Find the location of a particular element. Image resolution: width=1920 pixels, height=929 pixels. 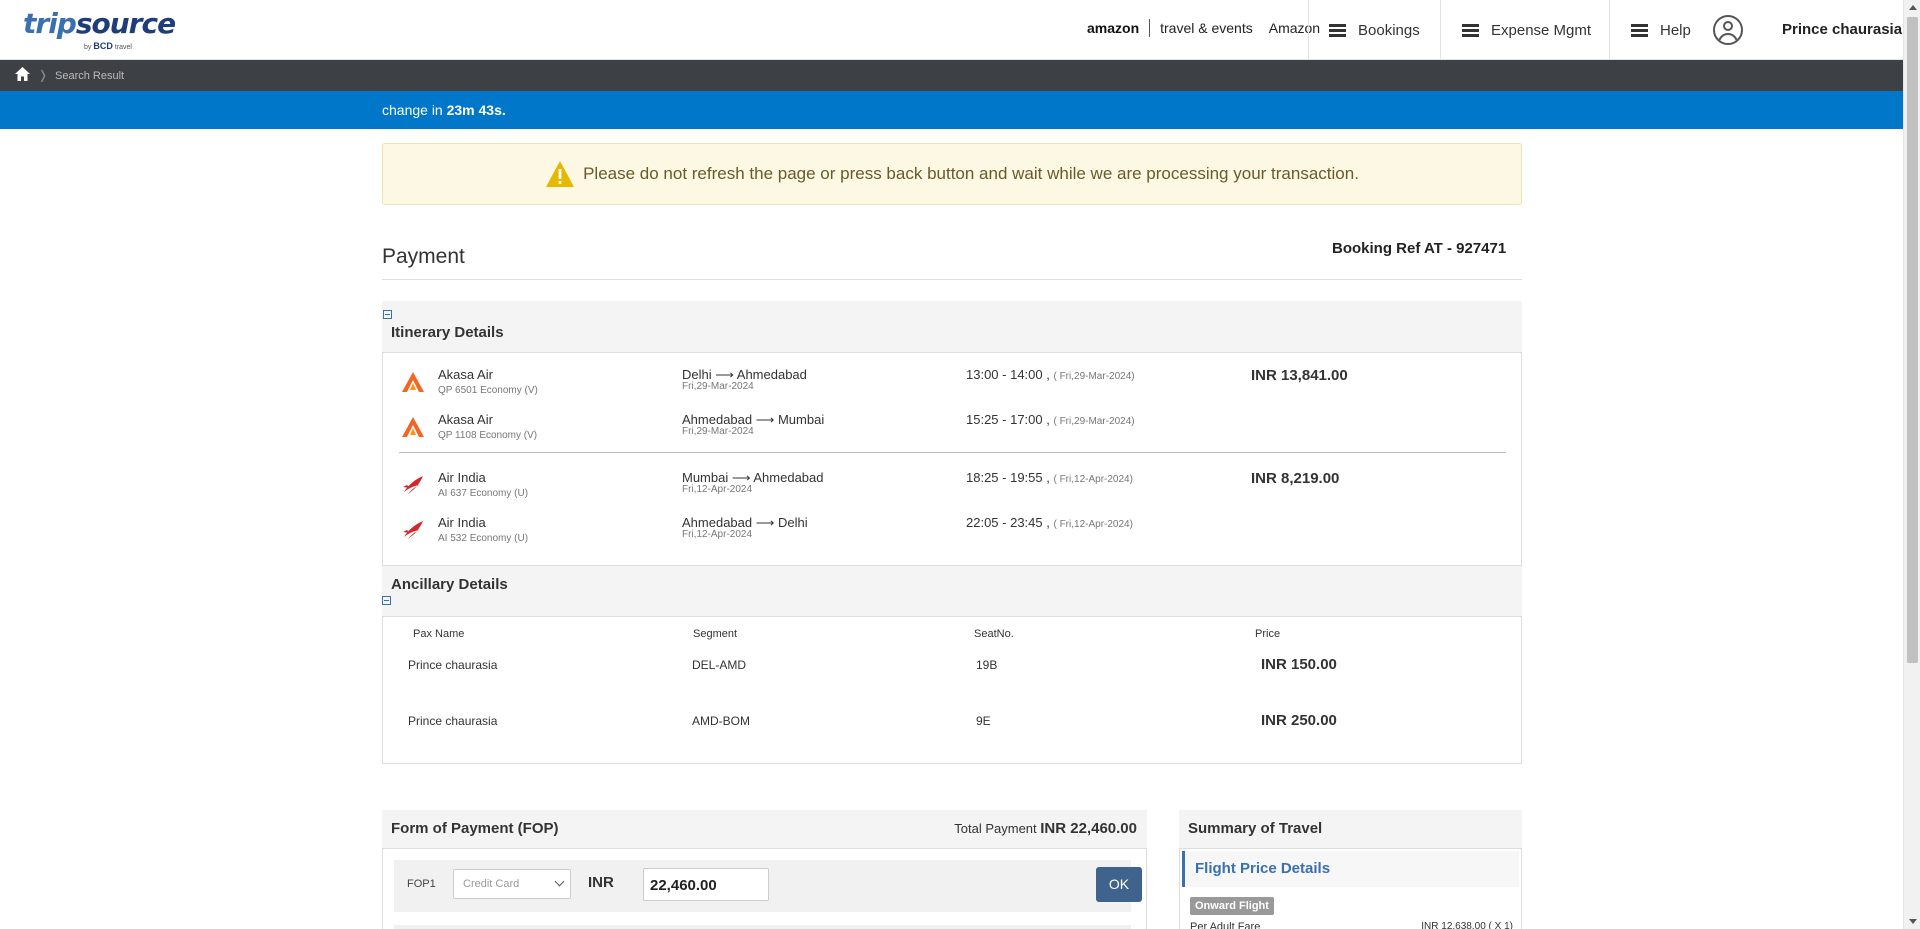

payment-amount-input: 22,460.00 is located at coordinates (706, 884).